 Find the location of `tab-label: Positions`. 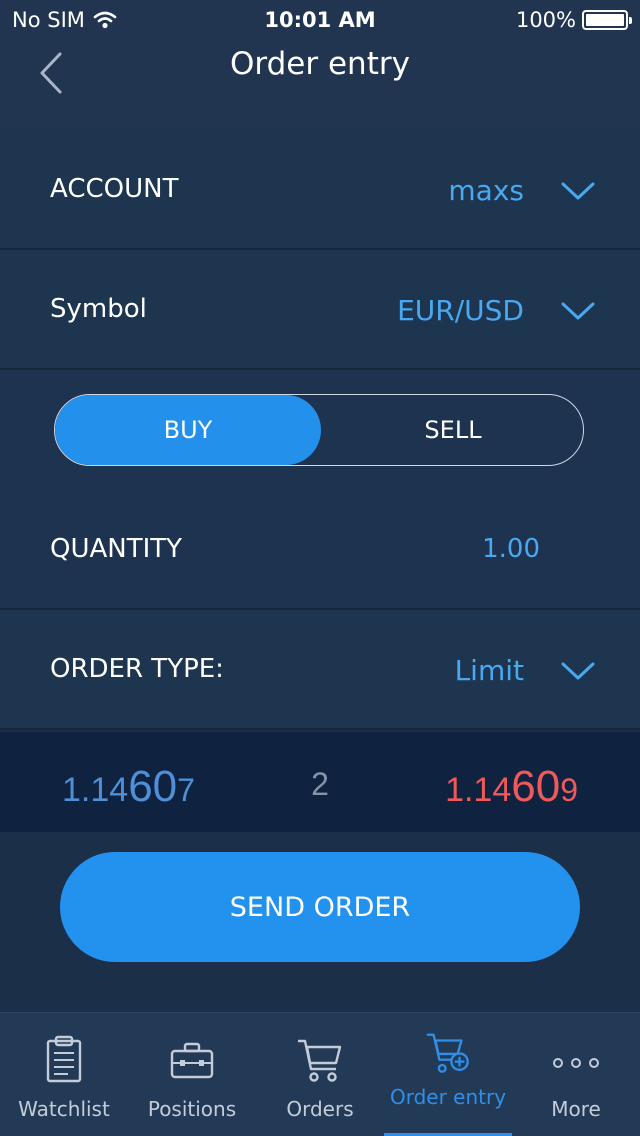

tab-label: Positions is located at coordinates (192, 1109).